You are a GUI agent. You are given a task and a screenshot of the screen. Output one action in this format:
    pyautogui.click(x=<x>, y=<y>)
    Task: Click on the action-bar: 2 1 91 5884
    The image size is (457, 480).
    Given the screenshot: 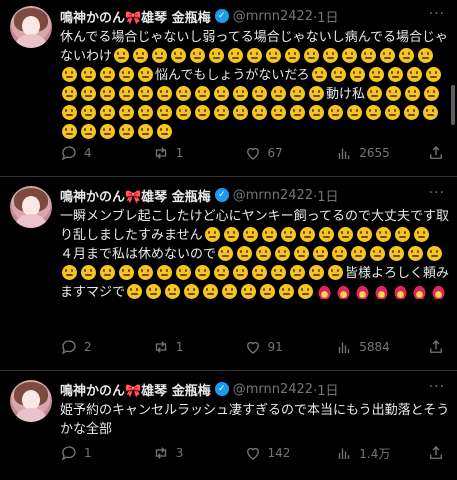 What is the action you would take?
    pyautogui.click(x=252, y=347)
    